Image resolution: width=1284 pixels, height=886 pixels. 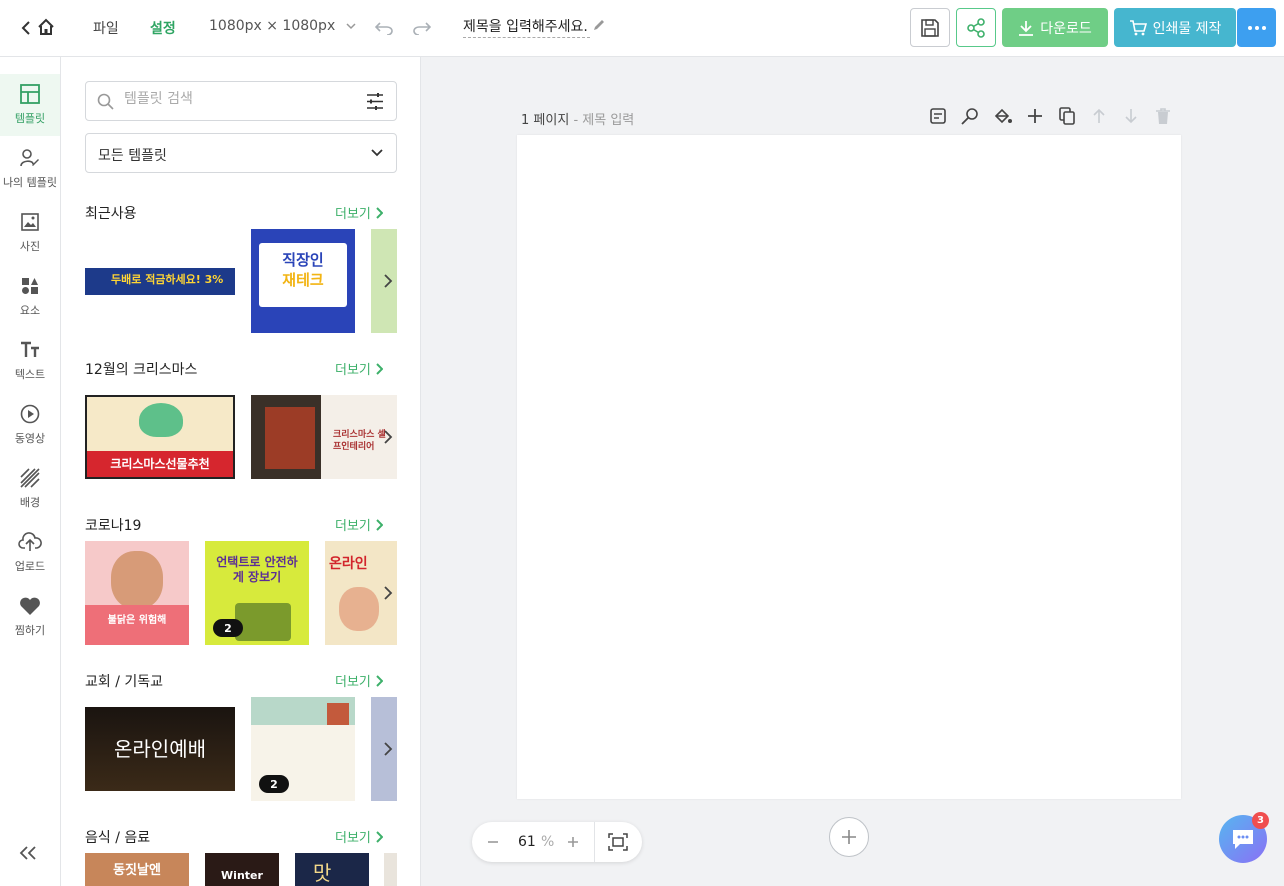 I want to click on zoom-control: 61 %, so click(x=557, y=842).